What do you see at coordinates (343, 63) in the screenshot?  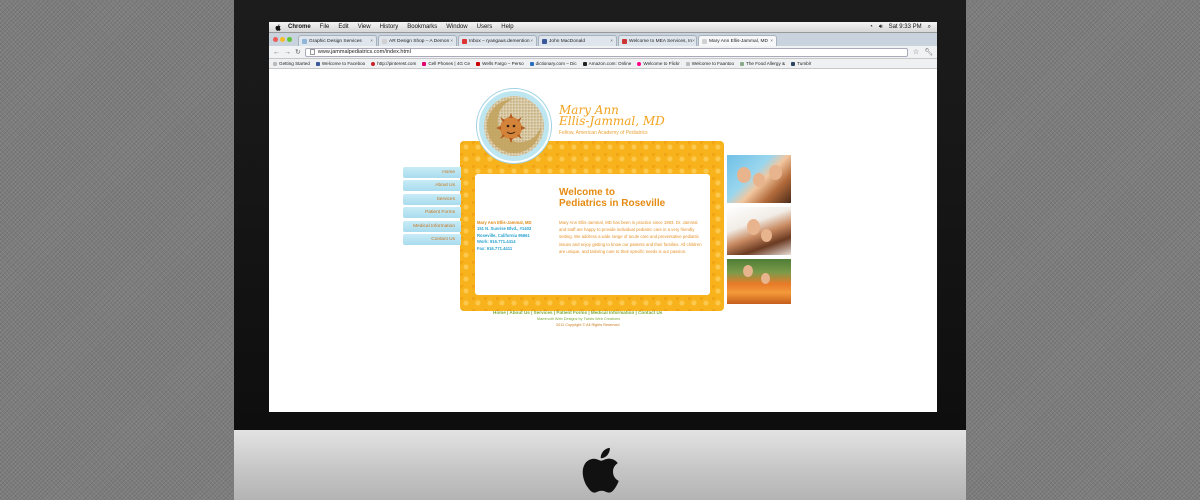 I see `bookmark-label: Welcome to Faceboo` at bounding box center [343, 63].